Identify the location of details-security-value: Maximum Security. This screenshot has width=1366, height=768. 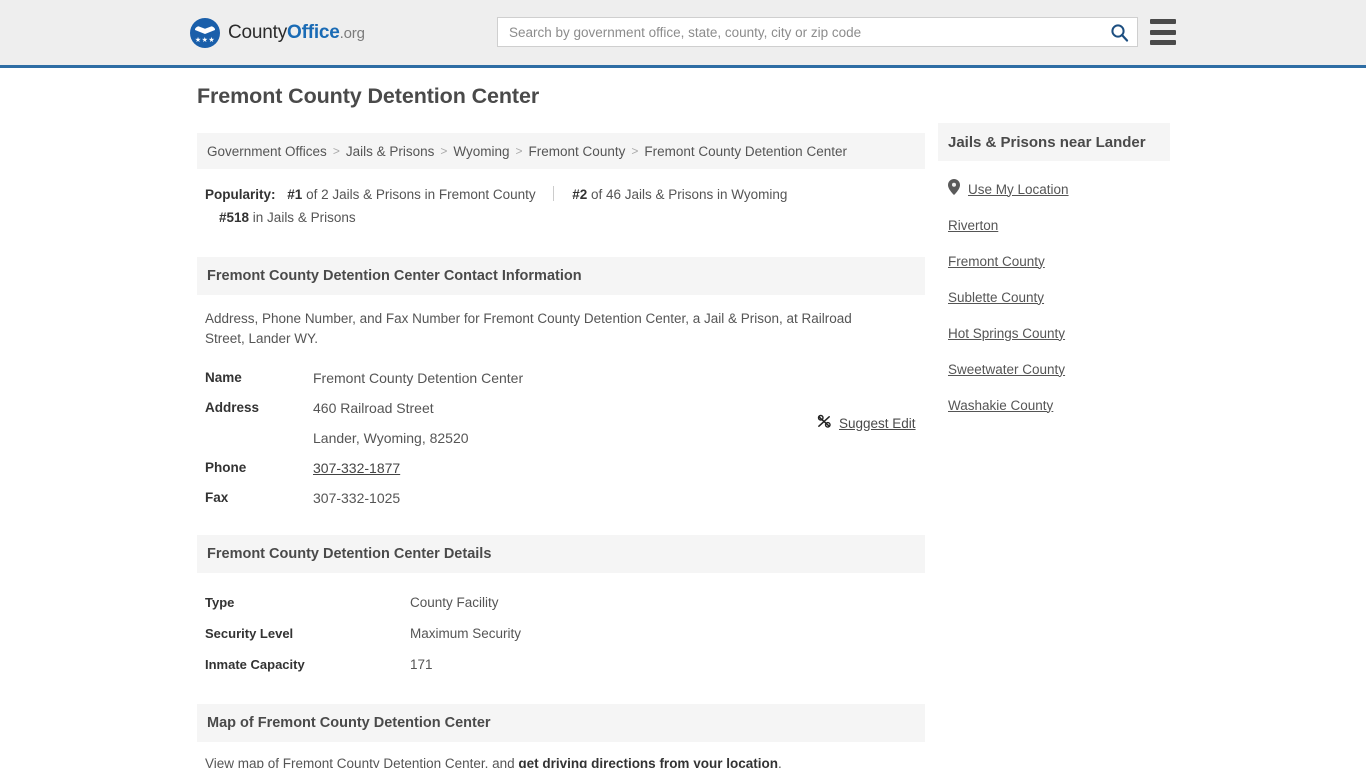
(466, 633).